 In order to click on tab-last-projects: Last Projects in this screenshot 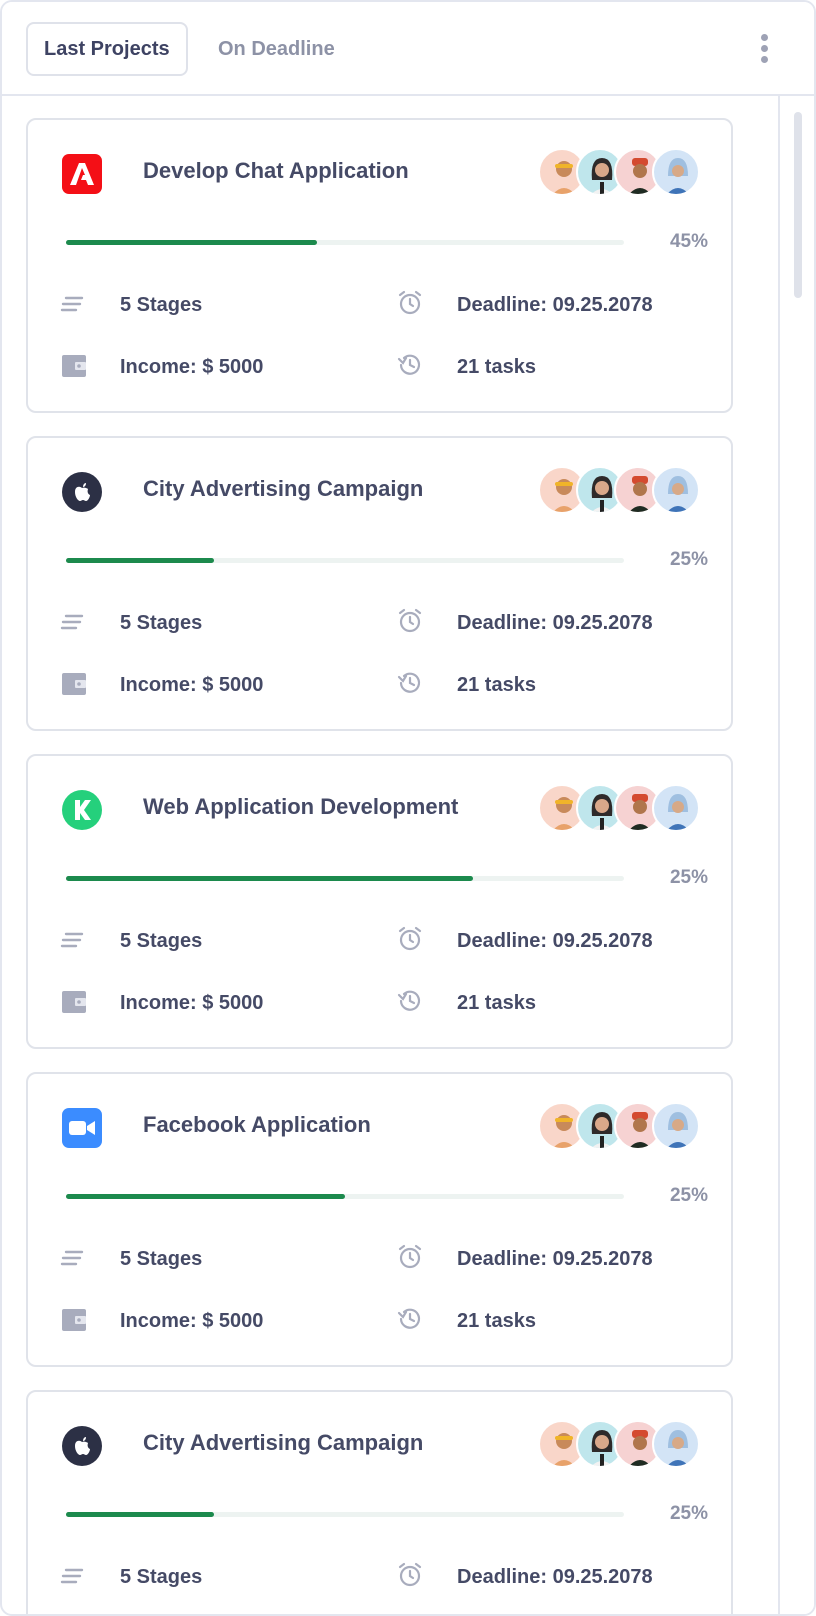, I will do `click(107, 49)`.